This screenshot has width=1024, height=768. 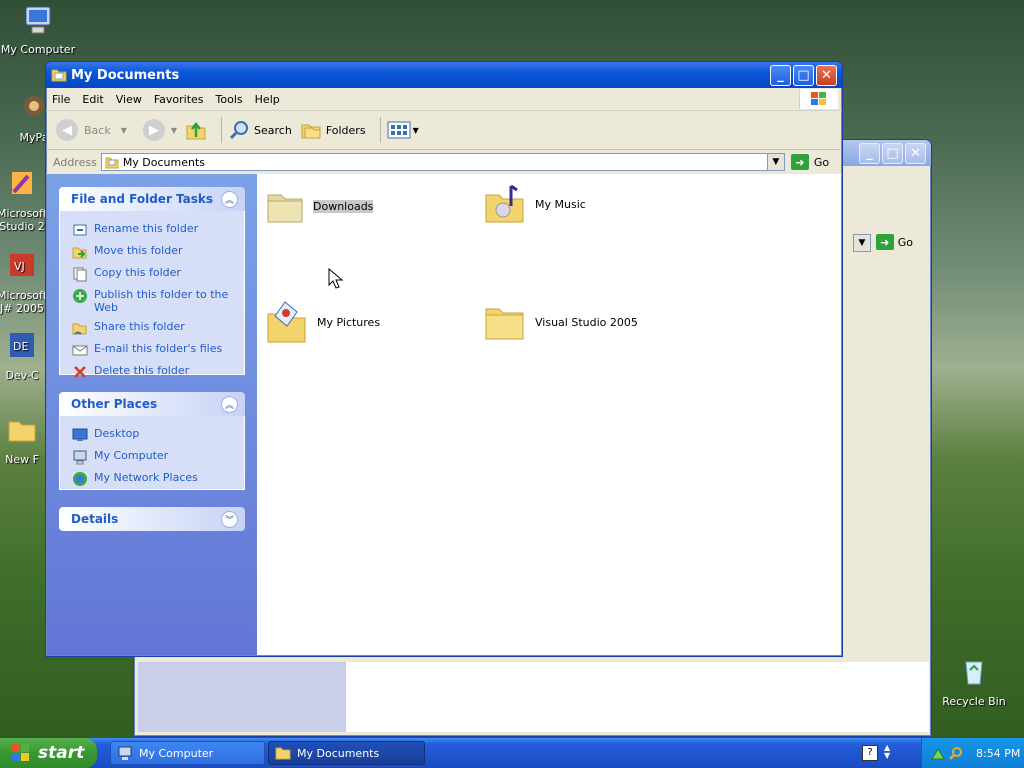 What do you see at coordinates (974, 701) in the screenshot?
I see `desktop-icon-label: Recycle Bin` at bounding box center [974, 701].